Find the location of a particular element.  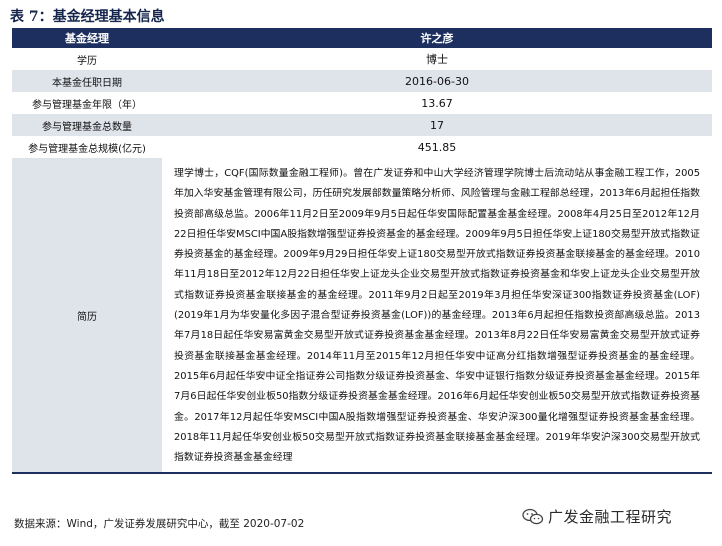

header-col-label: 基金经理 is located at coordinates (87, 38).